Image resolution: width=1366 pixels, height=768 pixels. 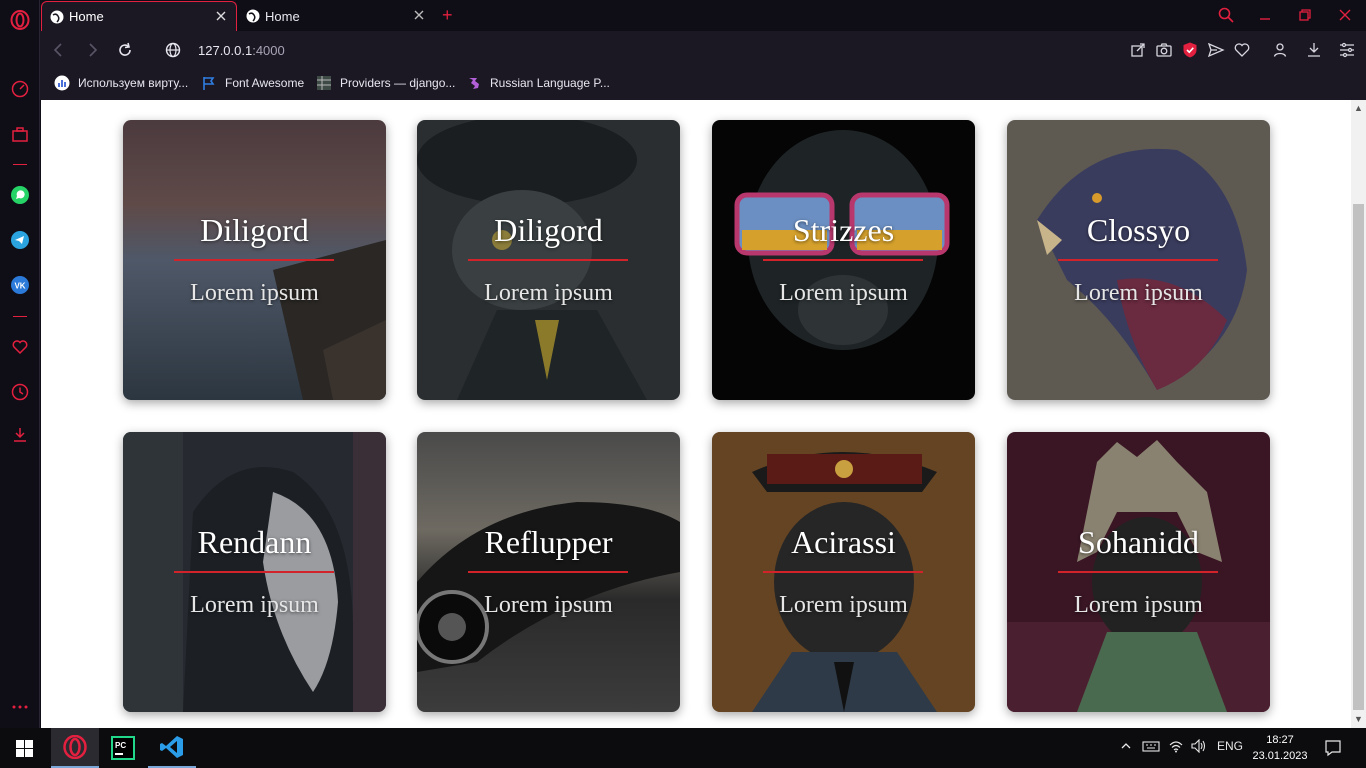 What do you see at coordinates (1358, 457) in the screenshot?
I see `scrollbar-thumb` at bounding box center [1358, 457].